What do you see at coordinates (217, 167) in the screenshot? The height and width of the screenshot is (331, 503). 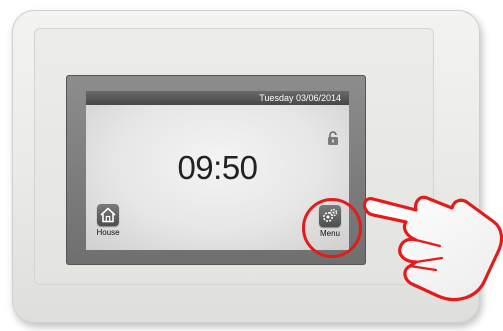 I see `clock-time: 09:50` at bounding box center [217, 167].